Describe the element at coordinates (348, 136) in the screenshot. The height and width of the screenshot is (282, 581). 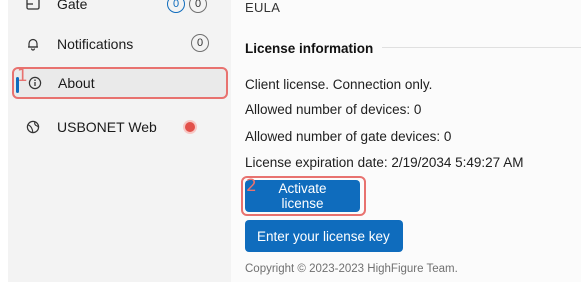
I see `allowed-gate-devices-text: Allowed number of gate devices: 0` at that location.